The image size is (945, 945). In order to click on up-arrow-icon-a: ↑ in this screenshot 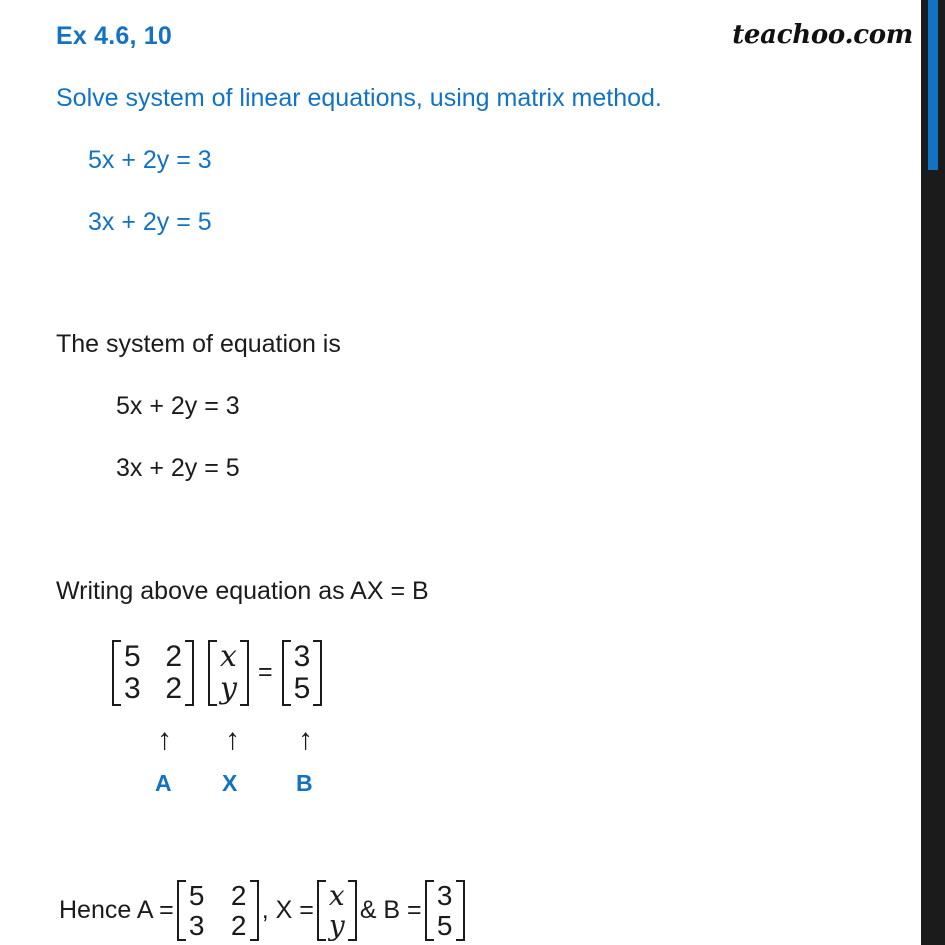, I will do `click(164, 739)`.